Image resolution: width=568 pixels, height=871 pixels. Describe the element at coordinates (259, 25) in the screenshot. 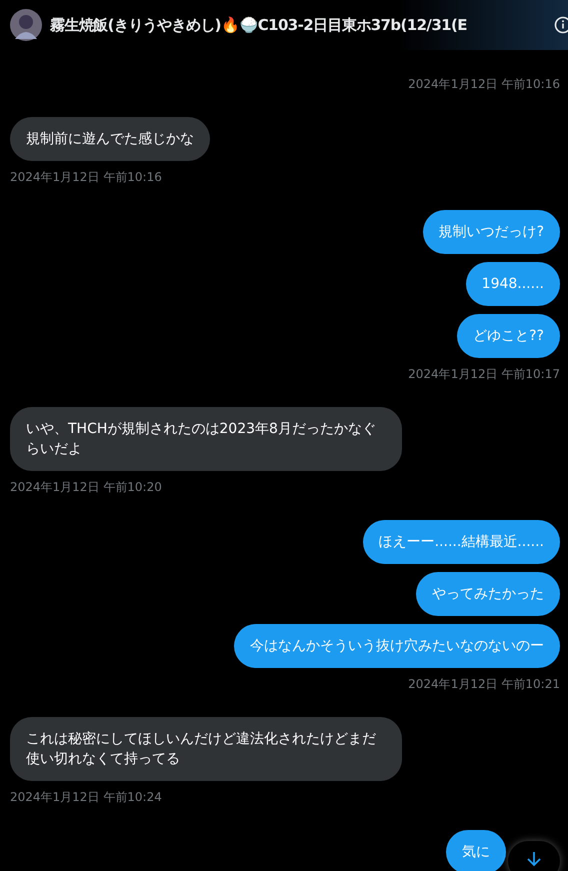

I see `conversation-title: 霧生焼飯(きりうやきめし)🔥🍚C103-2日目東ホ37b(12/31(E` at that location.